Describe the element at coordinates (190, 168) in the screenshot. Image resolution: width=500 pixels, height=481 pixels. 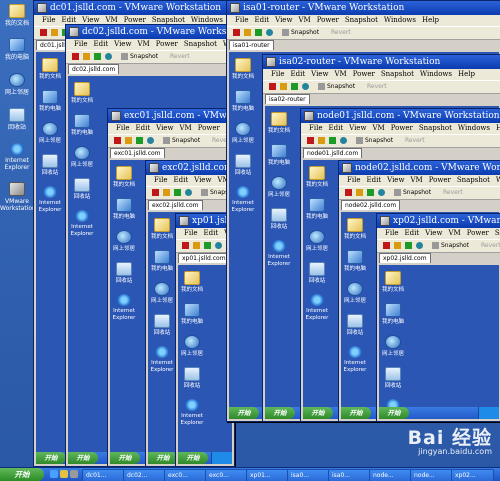
I see `window-title-bar: exc02.jslld.com - VMware Workstation` at that location.